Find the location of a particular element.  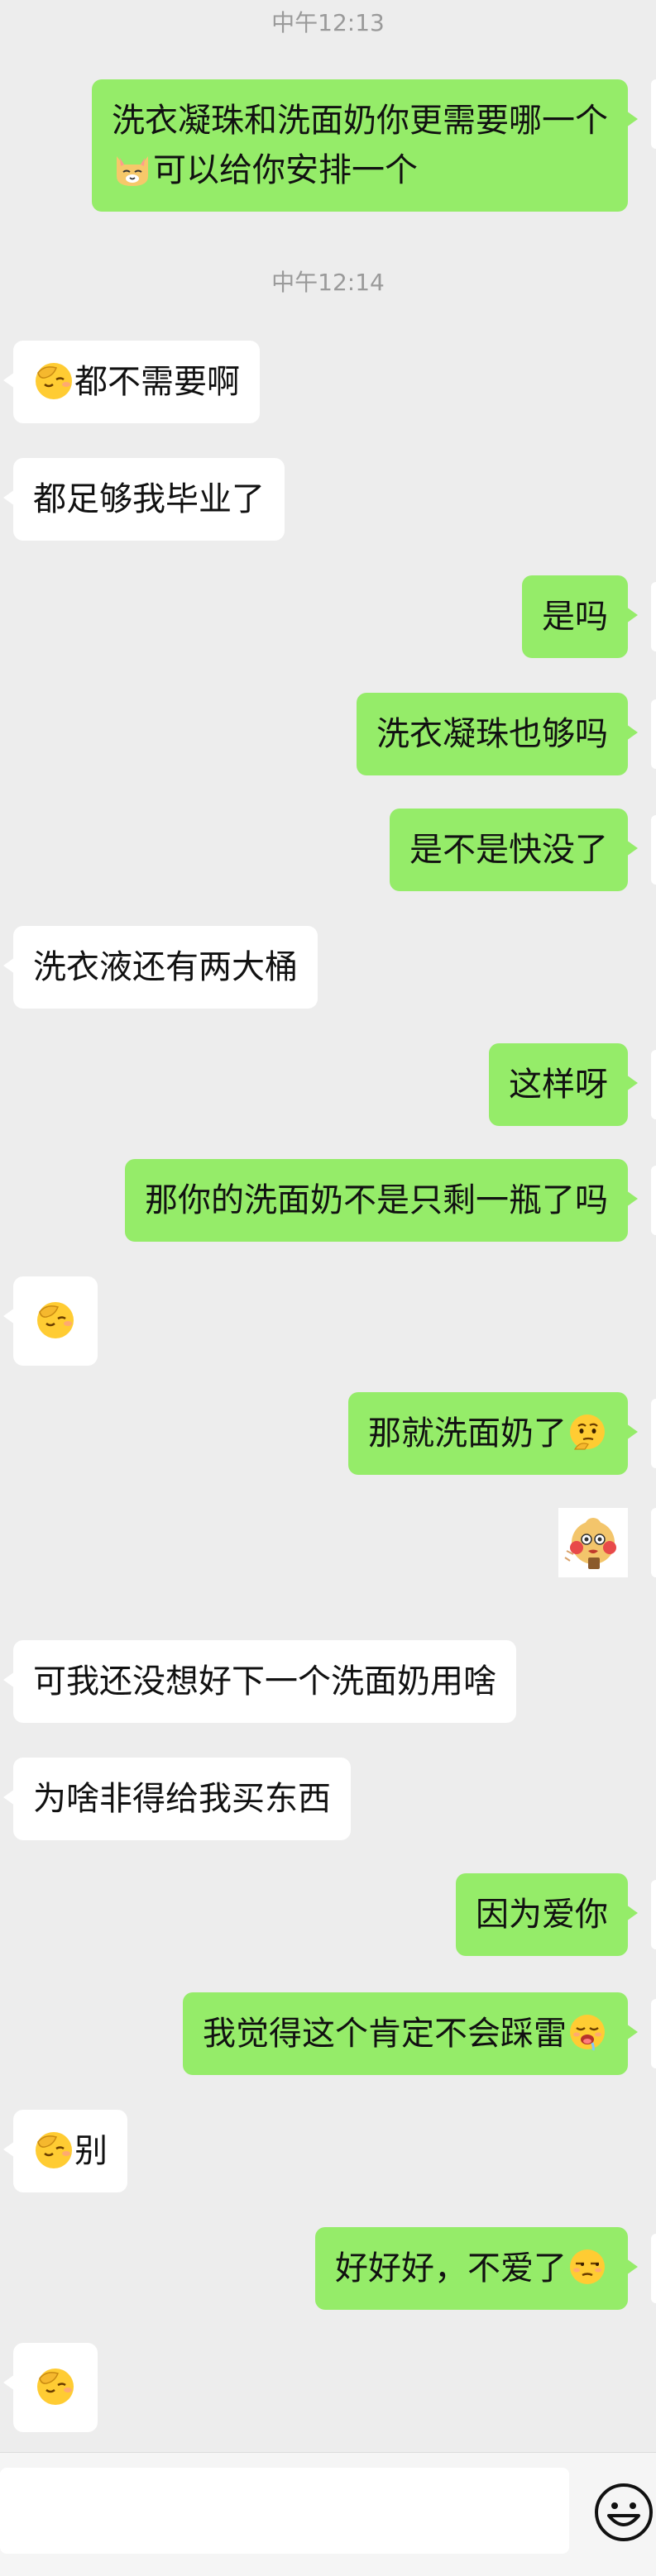

message-text: 那你的洗面奶不是只剩一瓶了吗 is located at coordinates (376, 1200).